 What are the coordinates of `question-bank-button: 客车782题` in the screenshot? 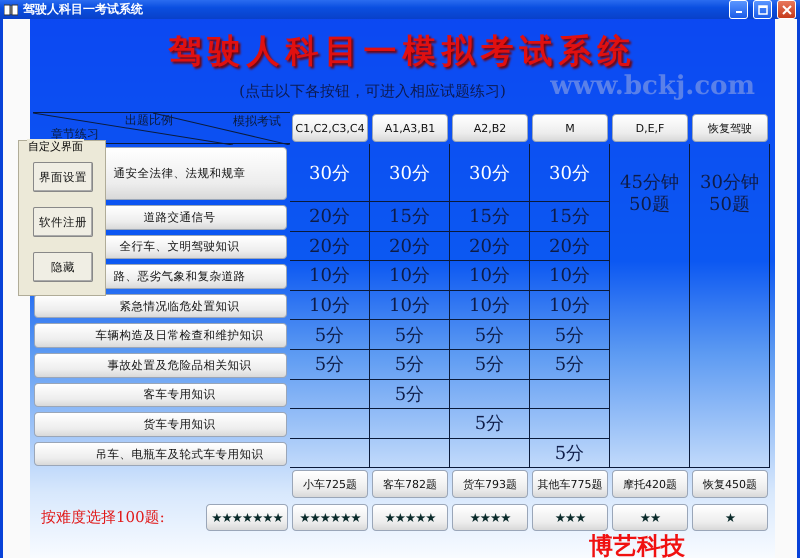 It's located at (410, 484).